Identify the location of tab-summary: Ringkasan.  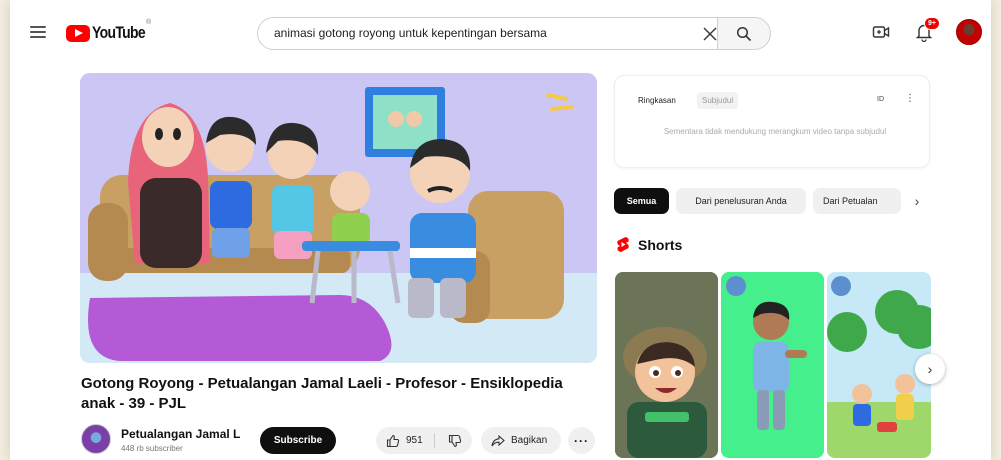
(657, 100).